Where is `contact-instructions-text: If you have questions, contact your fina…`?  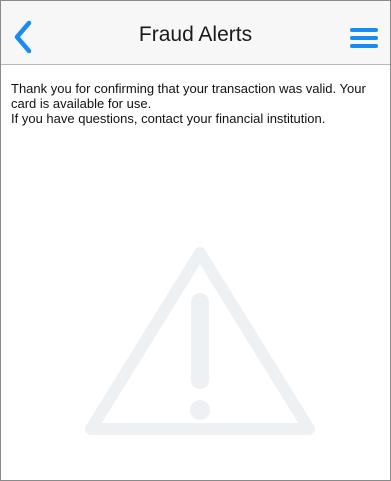 contact-instructions-text: If you have questions, contact your fina… is located at coordinates (168, 118).